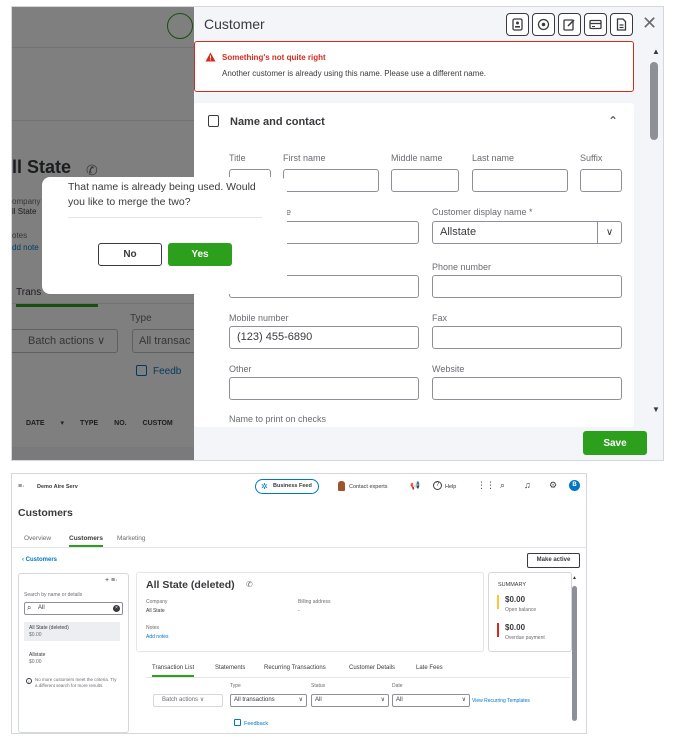  Describe the element at coordinates (73, 608) in the screenshot. I see `search-input: ⌕ All ×` at that location.